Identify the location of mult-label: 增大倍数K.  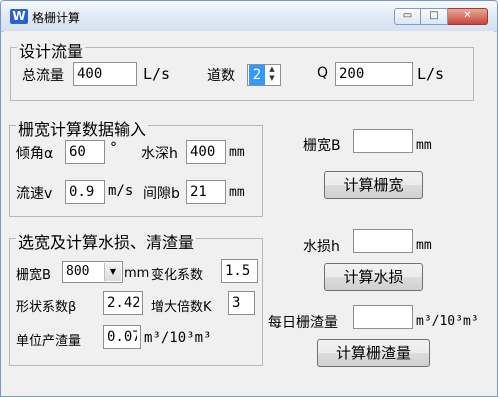
(181, 307).